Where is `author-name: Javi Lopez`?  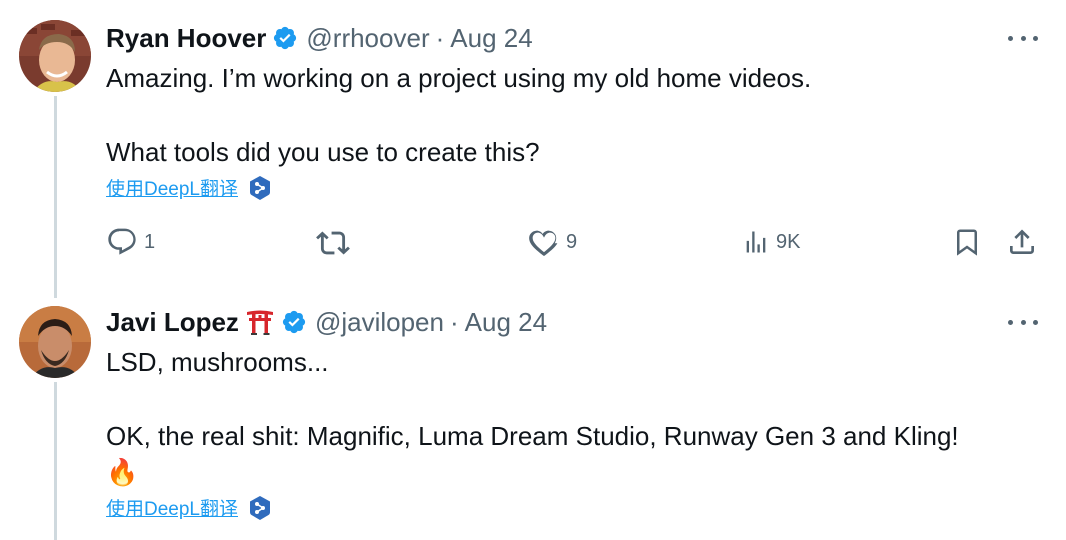
author-name: Javi Lopez is located at coordinates (172, 322).